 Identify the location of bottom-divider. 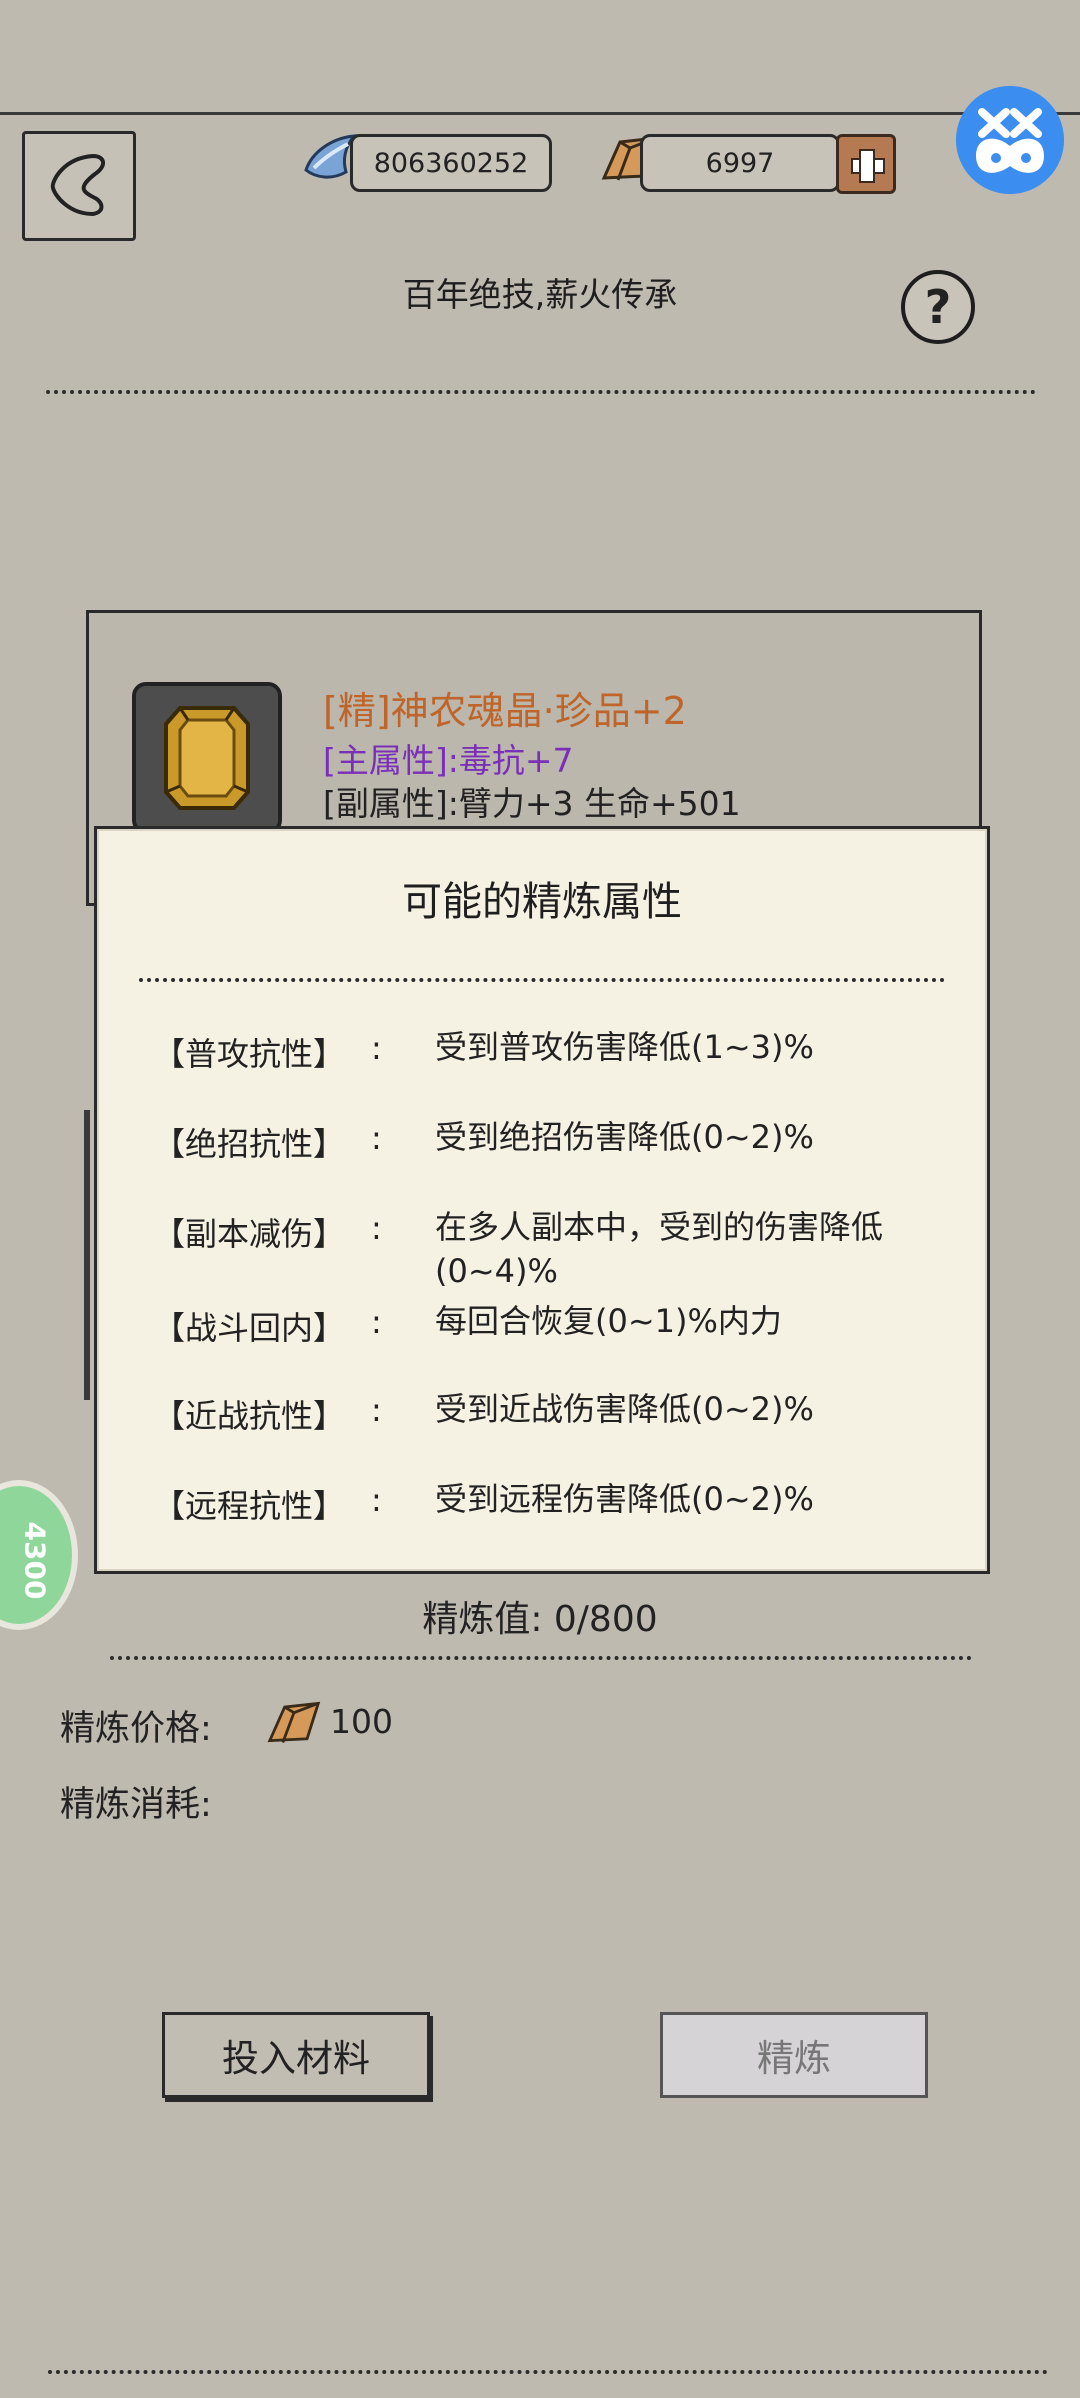
(548, 2372).